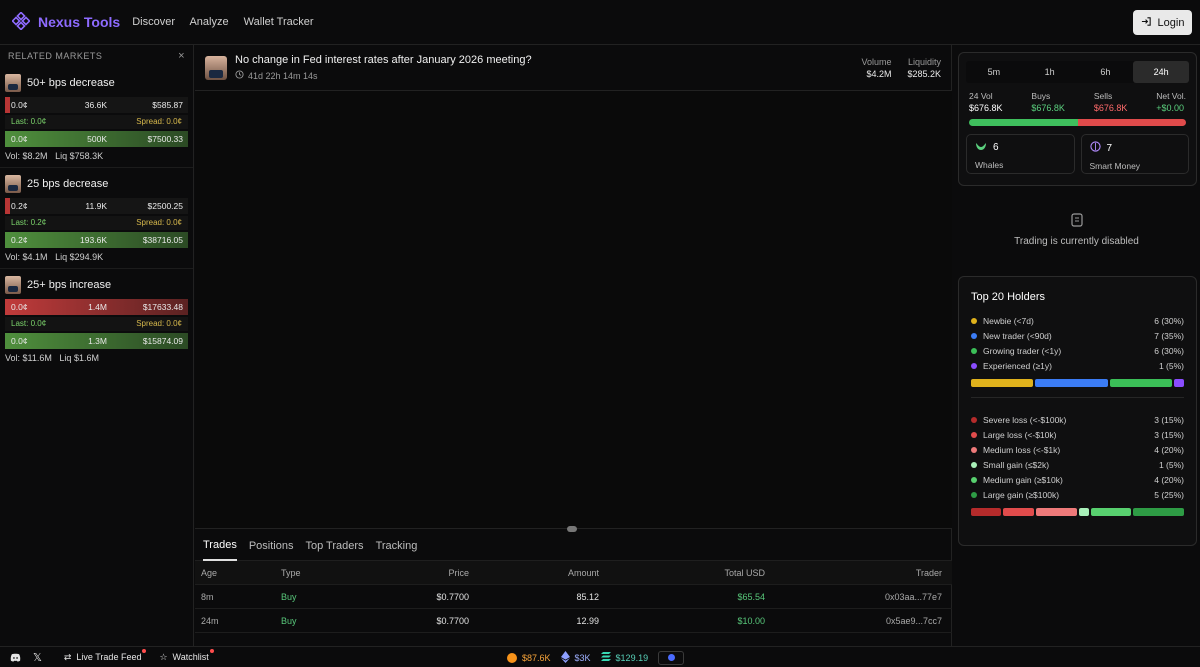  Describe the element at coordinates (1077, 464) in the screenshot. I see `pnl-legend-item: Small gain (≤$2k) 1 (5%)` at that location.